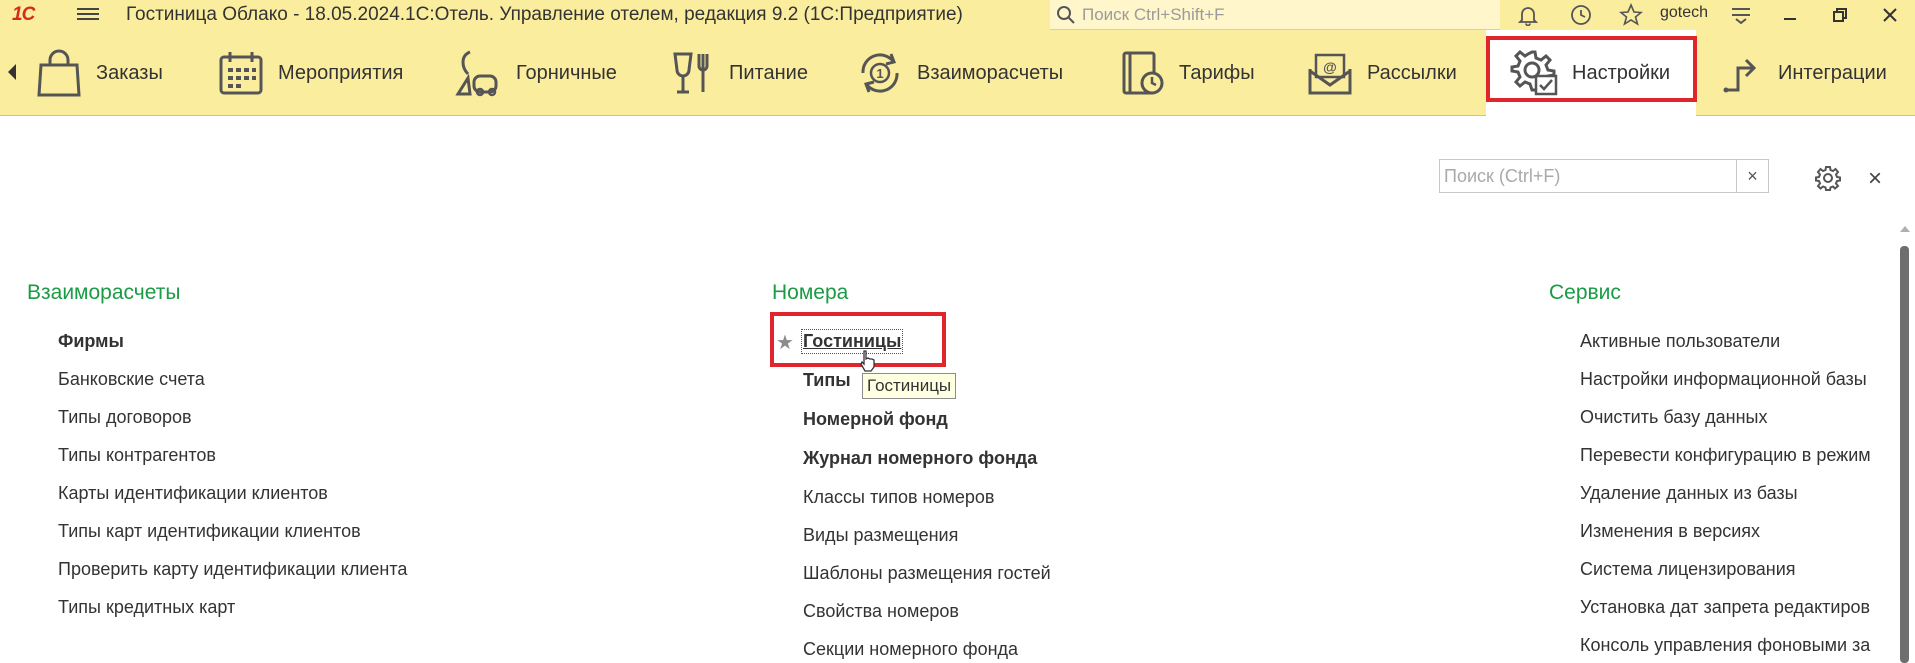  I want to click on integration-arrow-icon, so click(1741, 73).